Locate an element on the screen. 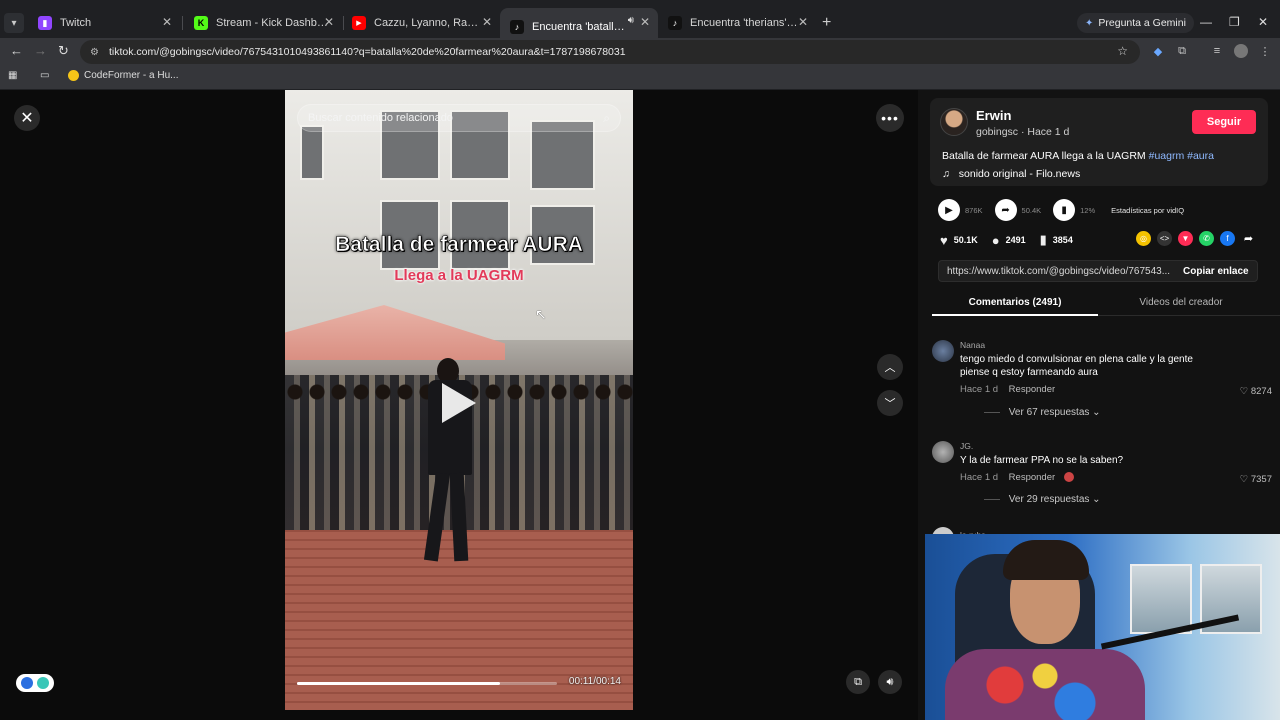 This screenshot has width=1280, height=720. share-more-icon: ➦ is located at coordinates (1248, 238).